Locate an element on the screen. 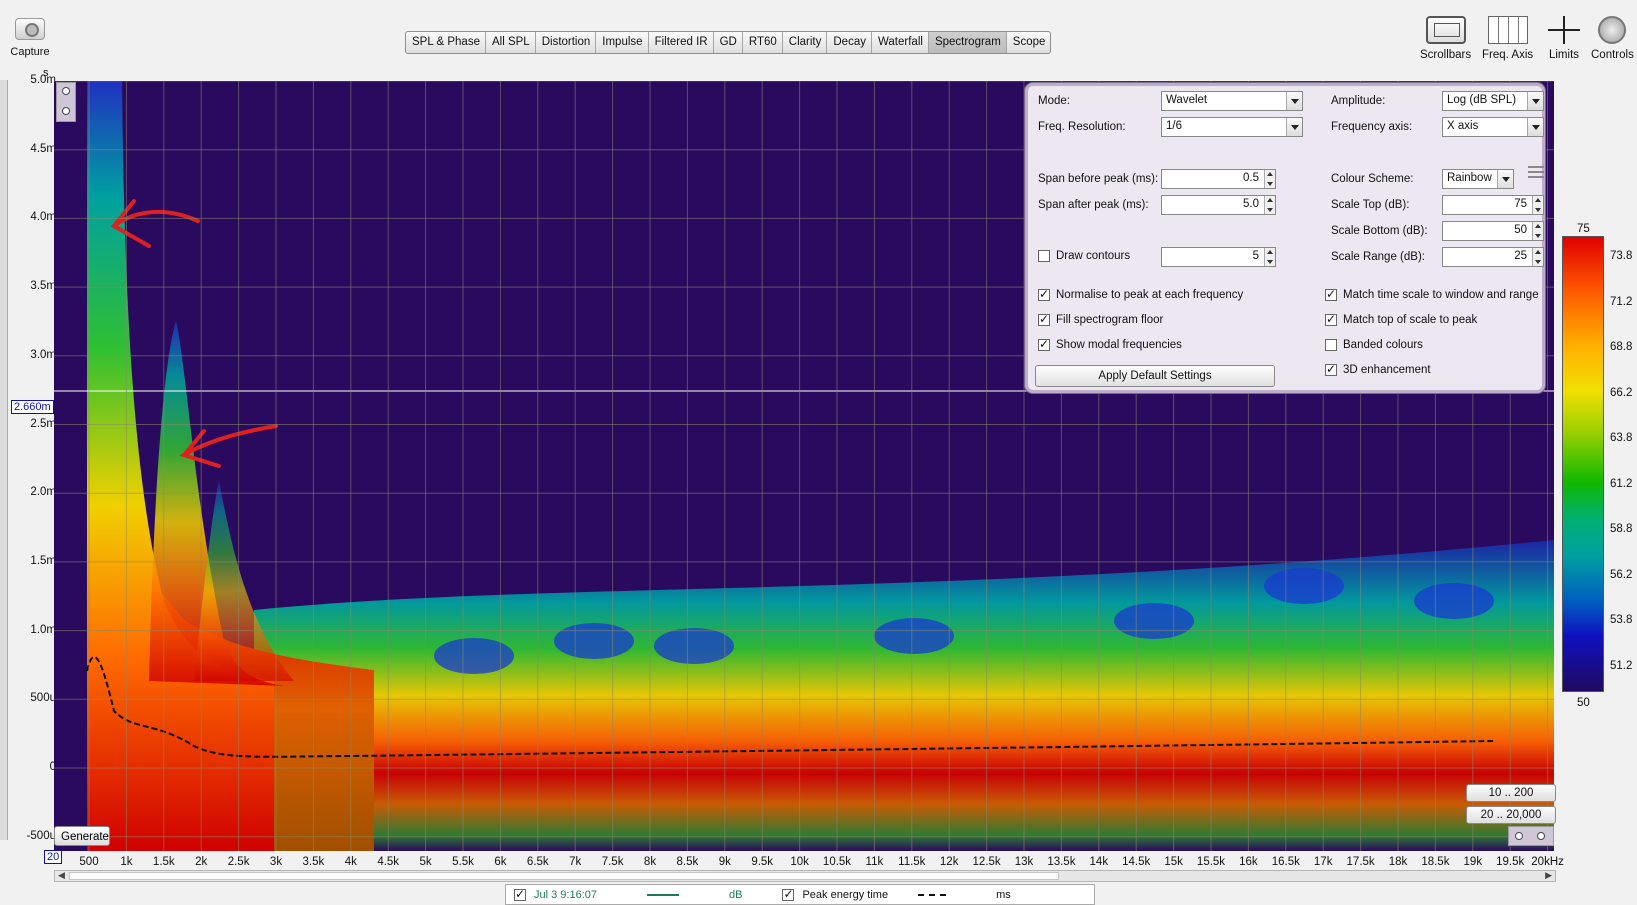 The image size is (1637, 905). scheme-settings-icon is located at coordinates (1536, 173).